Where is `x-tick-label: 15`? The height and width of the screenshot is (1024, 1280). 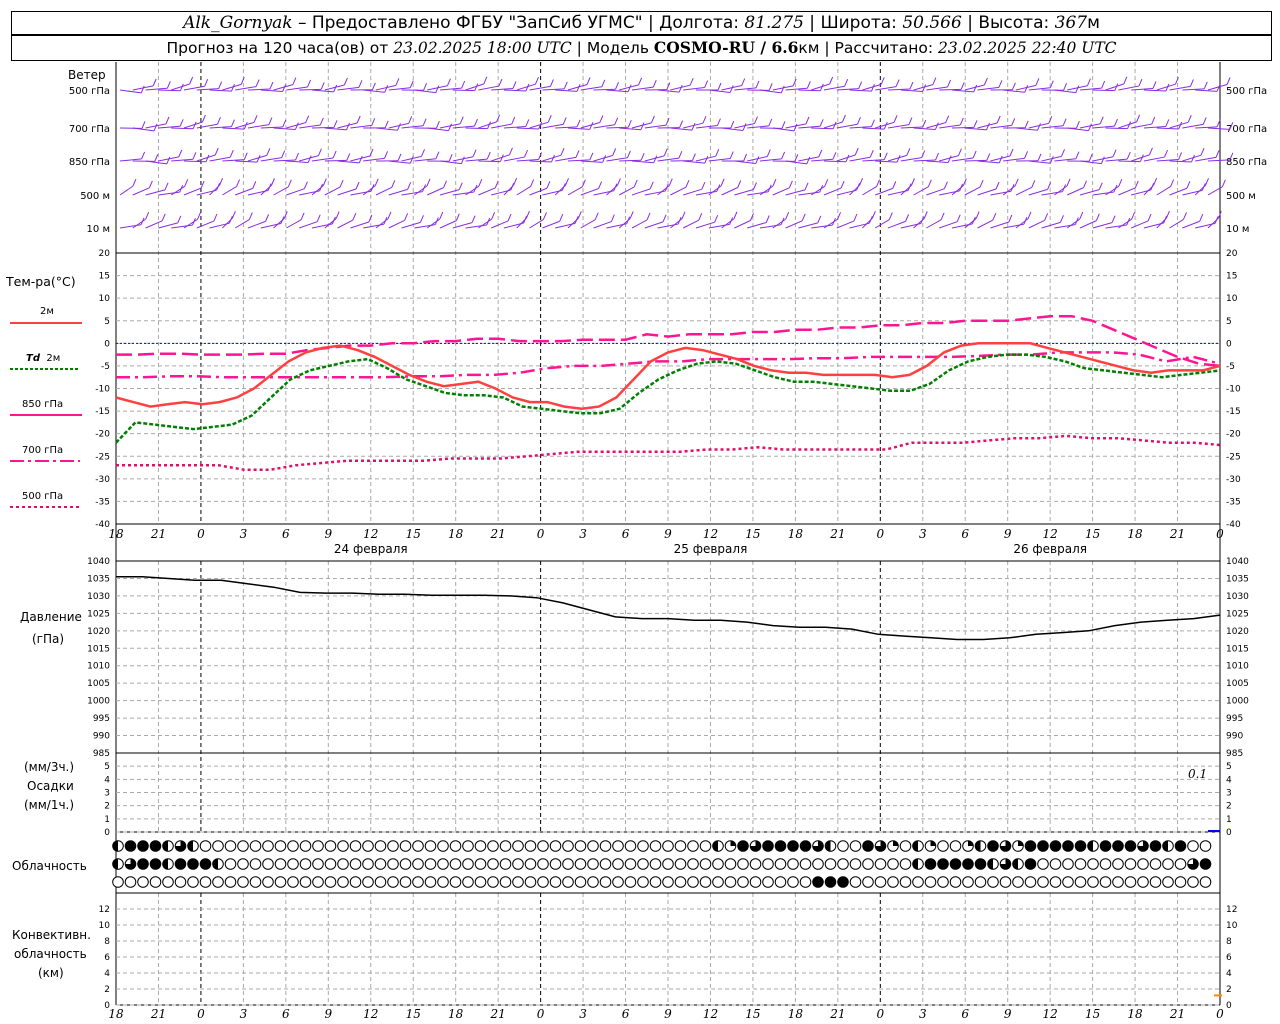
x-tick-label: 15 is located at coordinates (752, 534).